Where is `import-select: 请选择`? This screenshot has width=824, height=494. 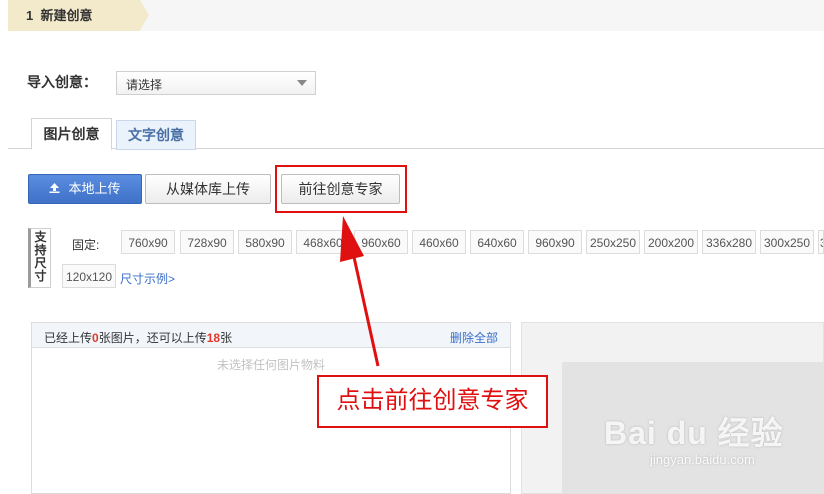
import-select: 请选择 is located at coordinates (216, 83).